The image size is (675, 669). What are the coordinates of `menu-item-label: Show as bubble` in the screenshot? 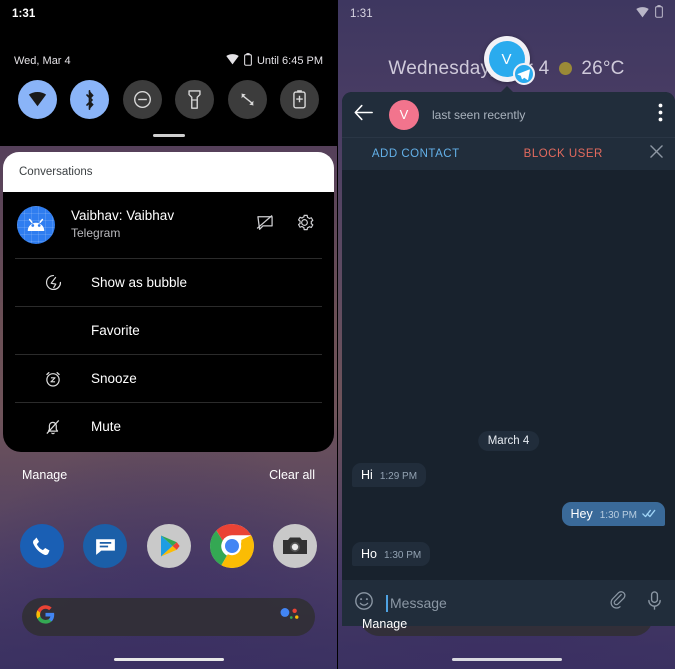 It's located at (139, 282).